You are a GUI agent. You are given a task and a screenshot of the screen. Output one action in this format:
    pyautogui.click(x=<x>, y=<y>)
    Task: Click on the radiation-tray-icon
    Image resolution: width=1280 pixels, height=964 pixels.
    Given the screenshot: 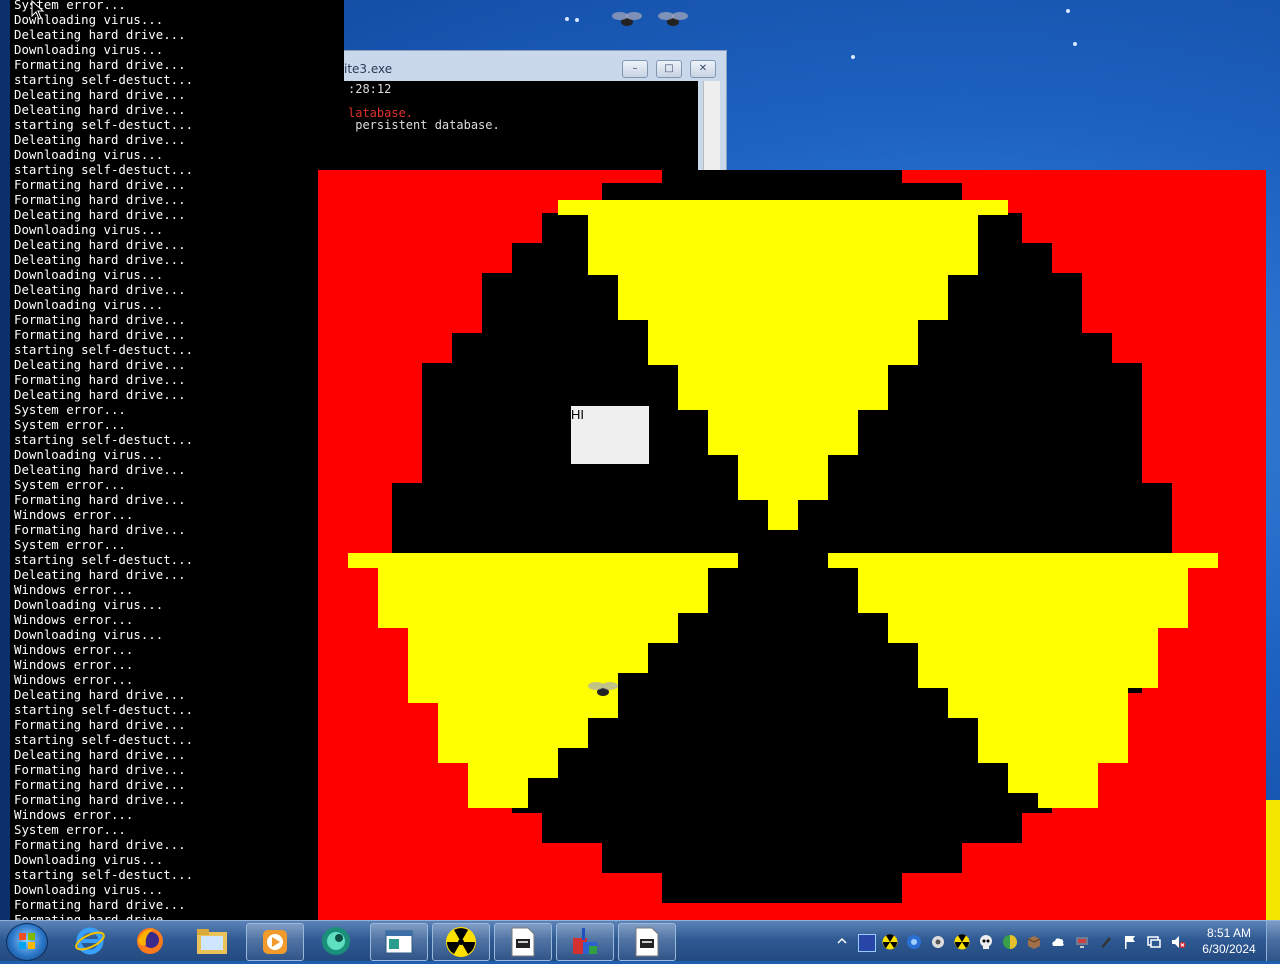 What is the action you would take?
    pyautogui.click(x=890, y=942)
    